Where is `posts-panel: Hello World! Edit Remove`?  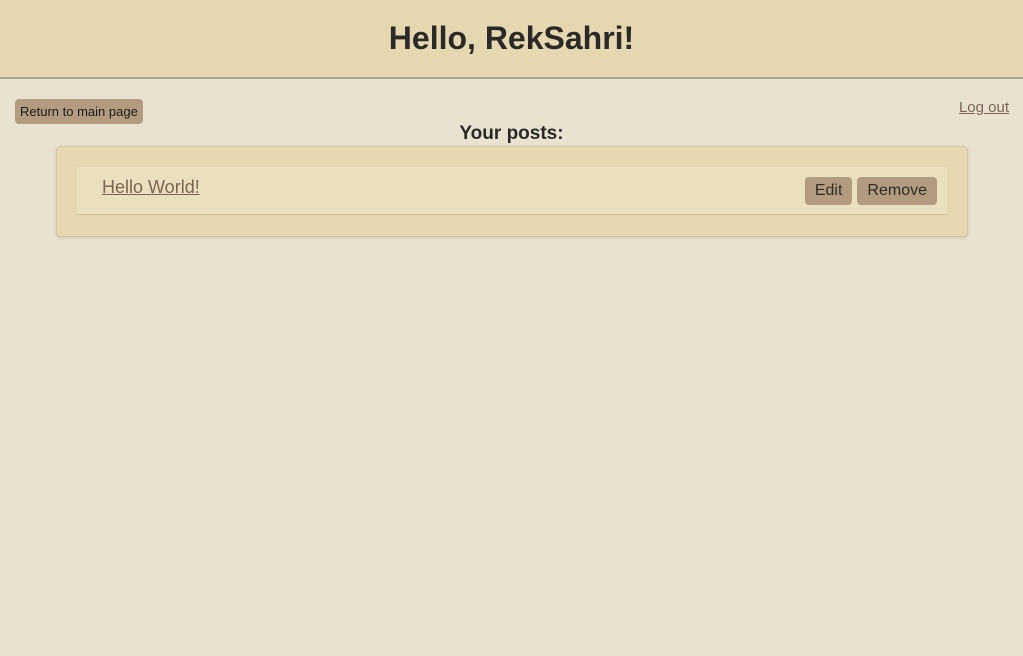 posts-panel: Hello World! Edit Remove is located at coordinates (512, 191).